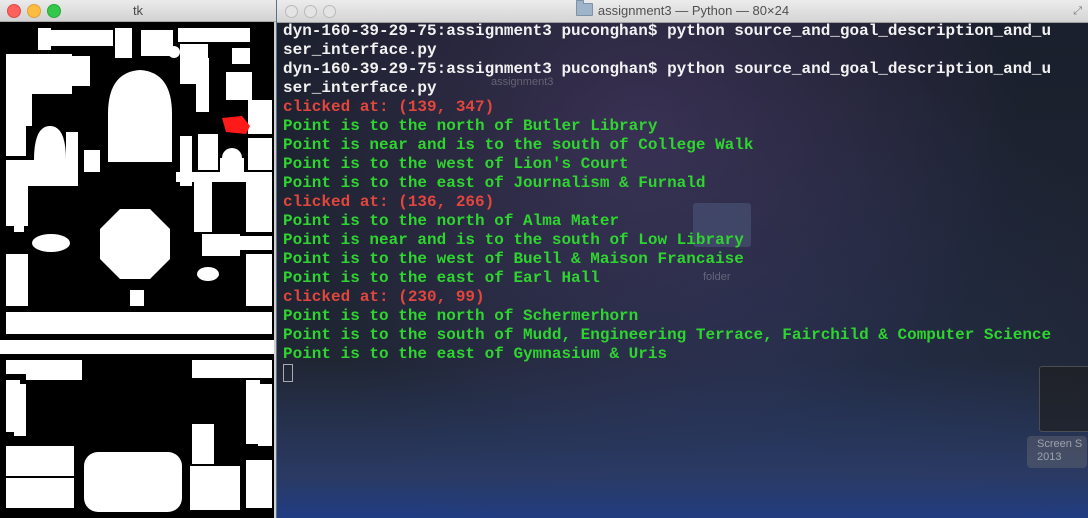 Image resolution: width=1088 pixels, height=518 pixels. I want to click on point-description-line: Point is to the north of Alma Mater, so click(451, 221).